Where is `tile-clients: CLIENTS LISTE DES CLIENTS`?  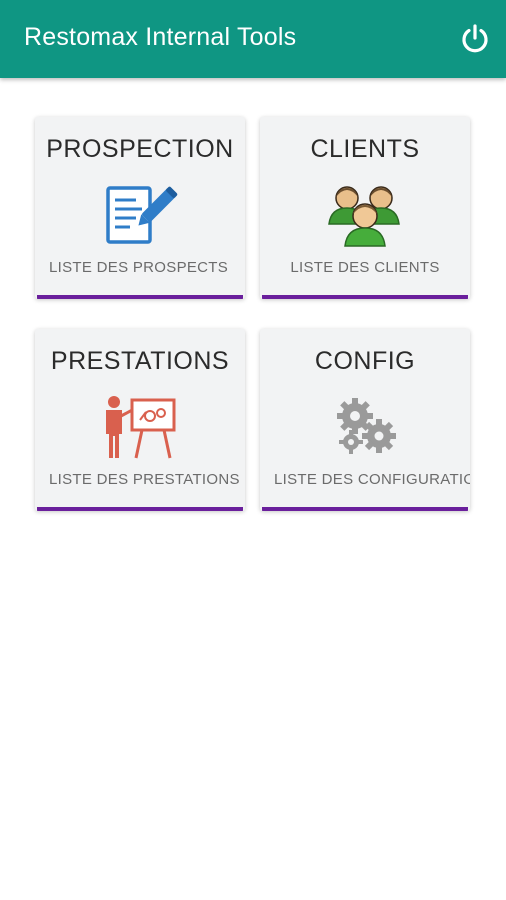 tile-clients: CLIENTS LISTE DES CLIENTS is located at coordinates (365, 208).